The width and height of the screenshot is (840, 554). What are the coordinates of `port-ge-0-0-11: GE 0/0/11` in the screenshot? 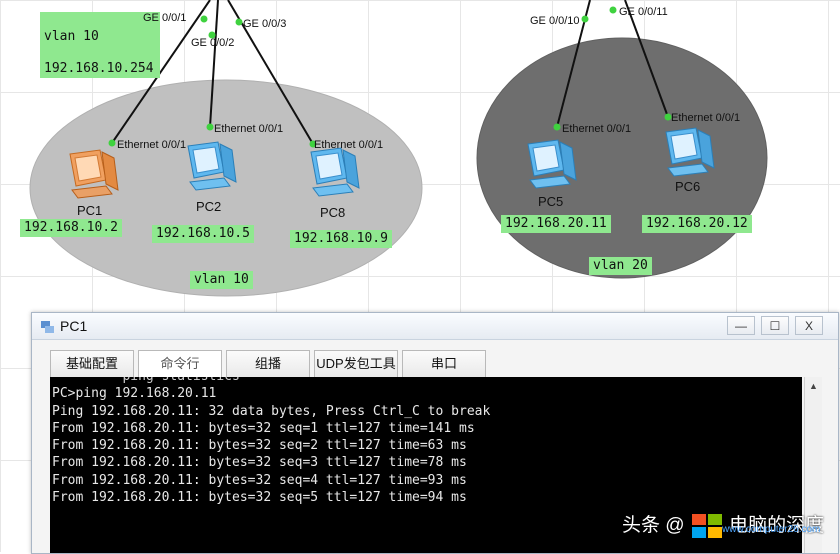 It's located at (643, 12).